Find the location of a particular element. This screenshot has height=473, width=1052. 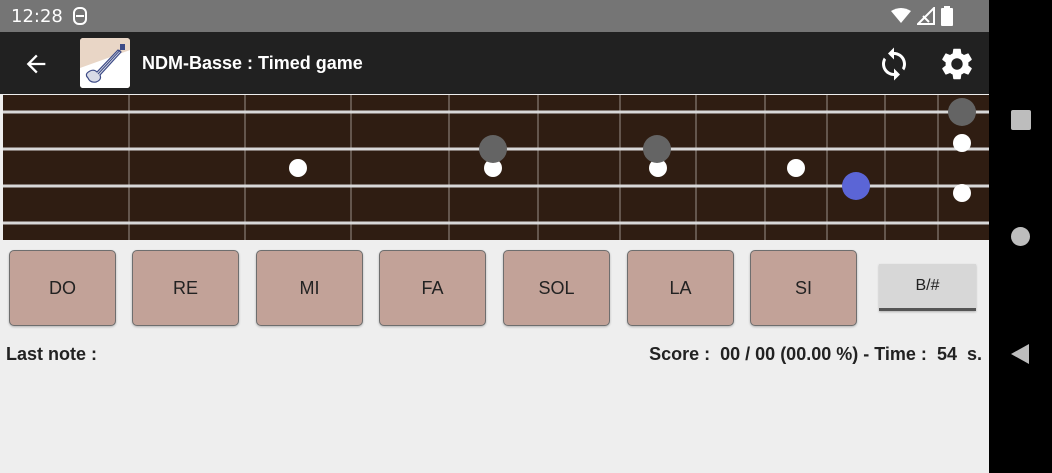

wifi-icon is located at coordinates (901, 15).